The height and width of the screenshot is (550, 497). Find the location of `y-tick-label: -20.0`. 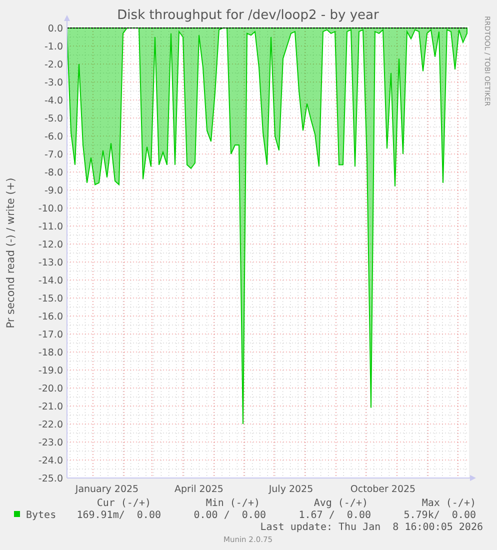

y-tick-label: -20.0 is located at coordinates (50, 389).